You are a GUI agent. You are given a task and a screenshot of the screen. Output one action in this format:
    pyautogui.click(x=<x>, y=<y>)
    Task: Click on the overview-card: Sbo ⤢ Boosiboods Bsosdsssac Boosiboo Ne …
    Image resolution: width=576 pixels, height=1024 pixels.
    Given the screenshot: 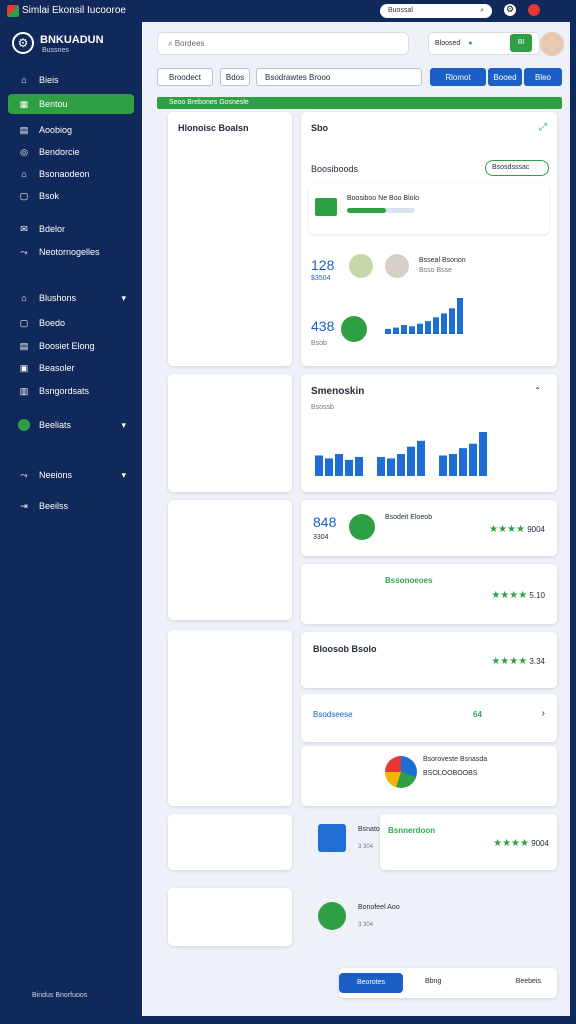 What is the action you would take?
    pyautogui.click(x=429, y=239)
    